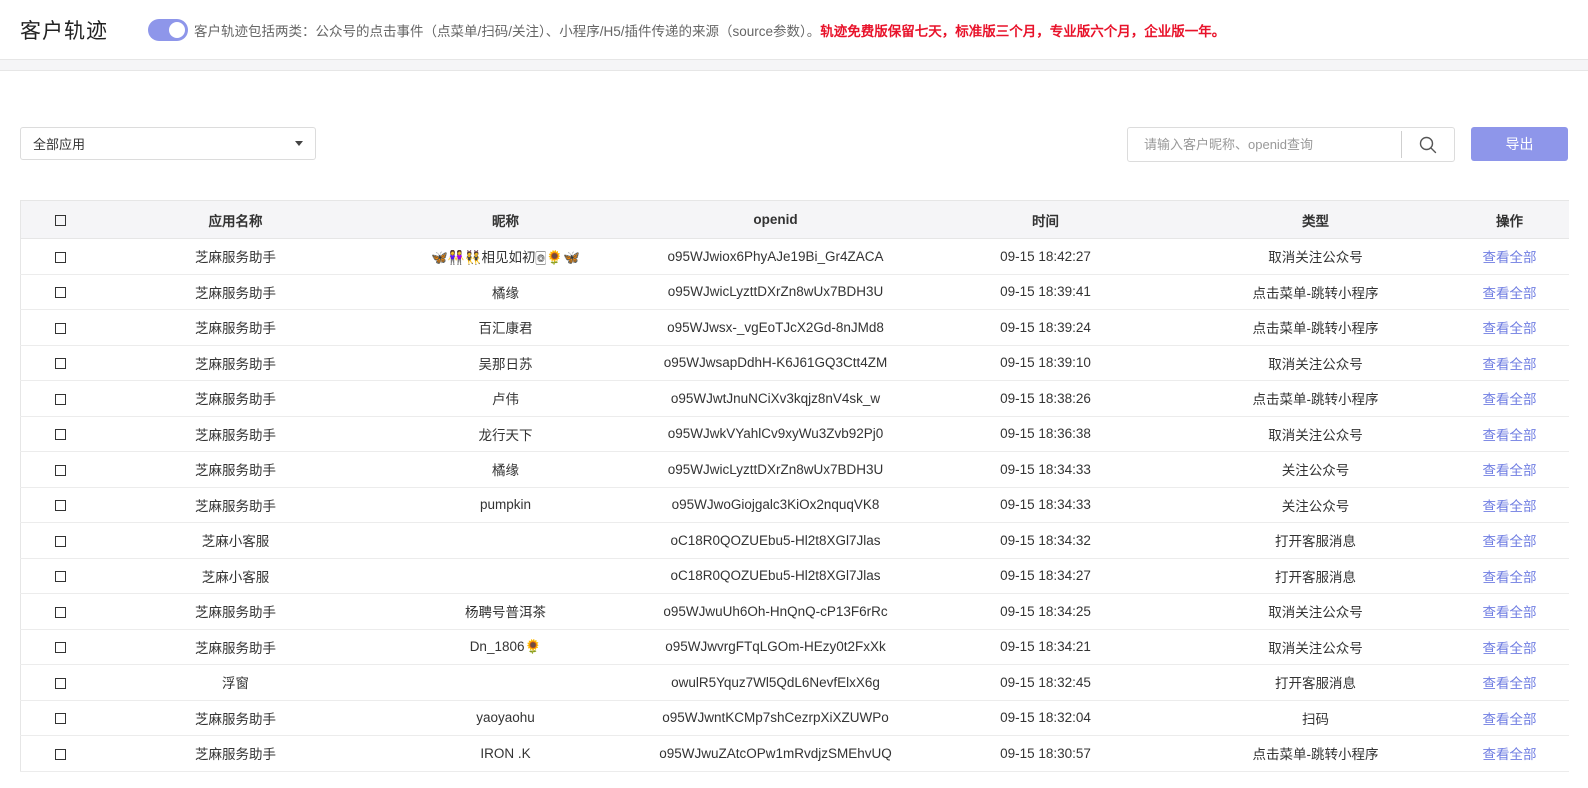 Image resolution: width=1588 pixels, height=788 pixels. Describe the element at coordinates (775, 363) in the screenshot. I see `cell-openid: o95WJwsapDdhH-K6J61GQ3Ctt4ZM` at that location.